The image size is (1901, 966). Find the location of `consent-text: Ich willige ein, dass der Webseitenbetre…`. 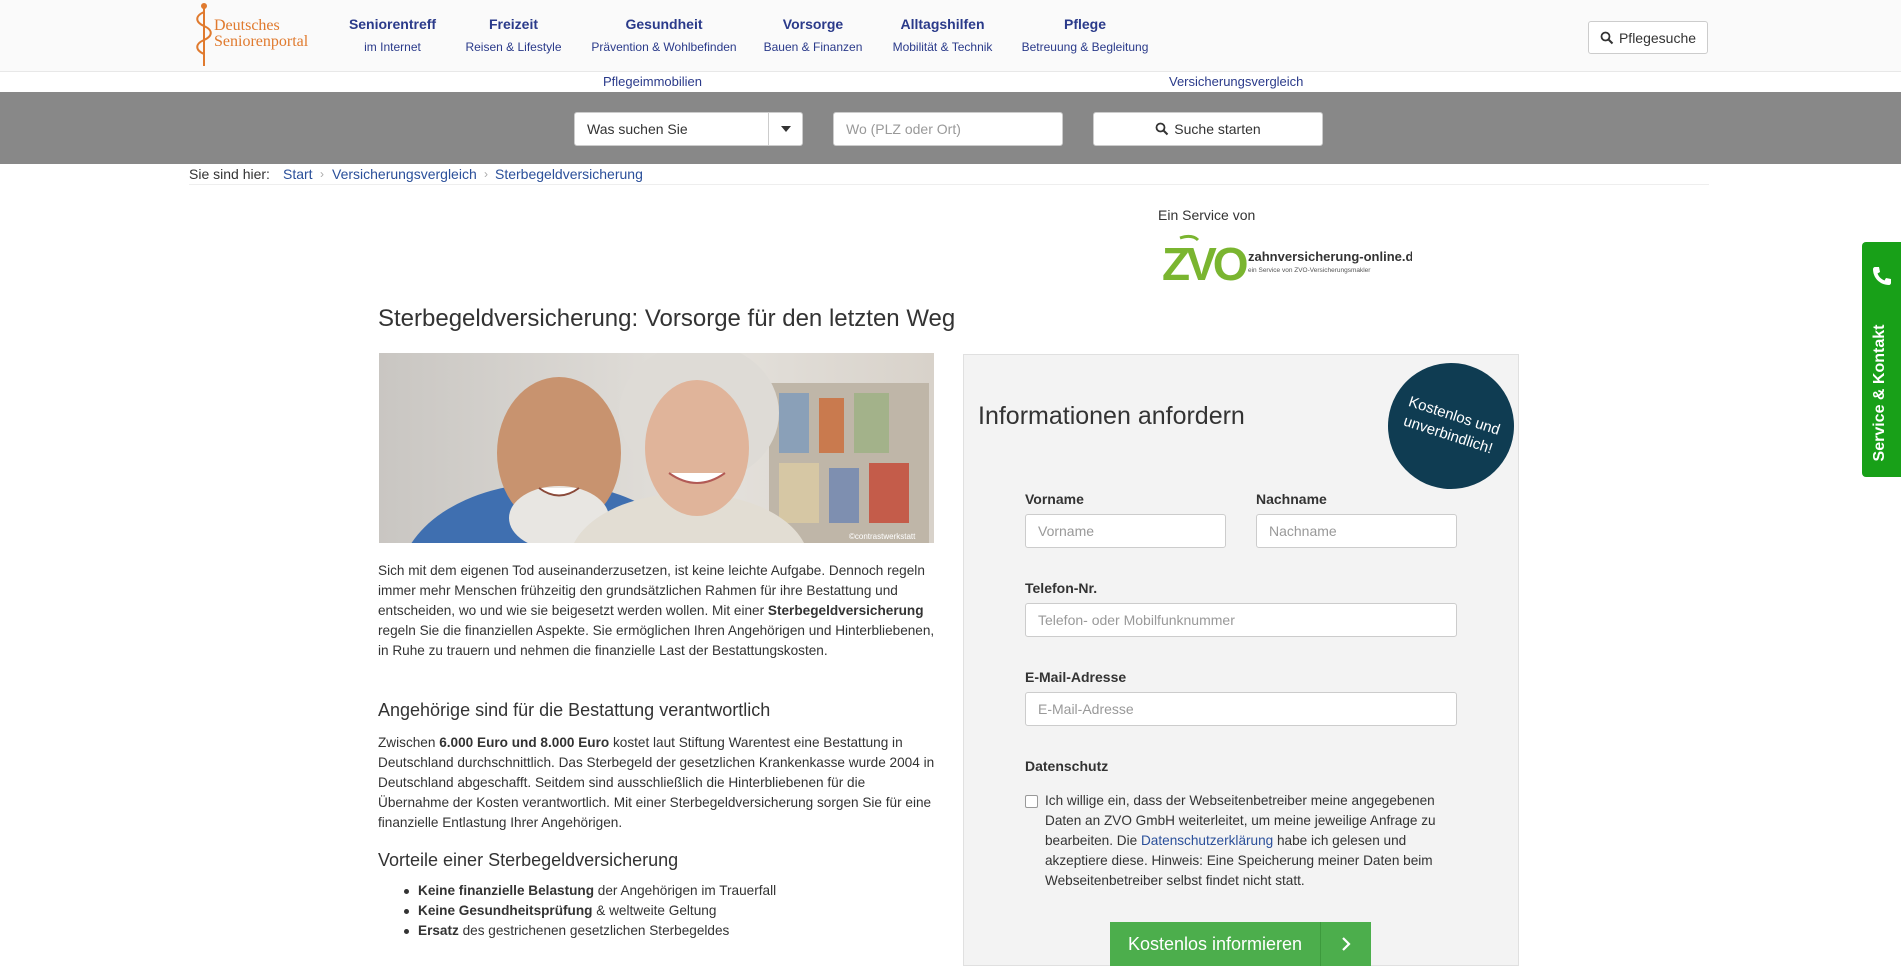

consent-text: Ich willige ein, dass der Webseitenbetre… is located at coordinates (1255, 841).